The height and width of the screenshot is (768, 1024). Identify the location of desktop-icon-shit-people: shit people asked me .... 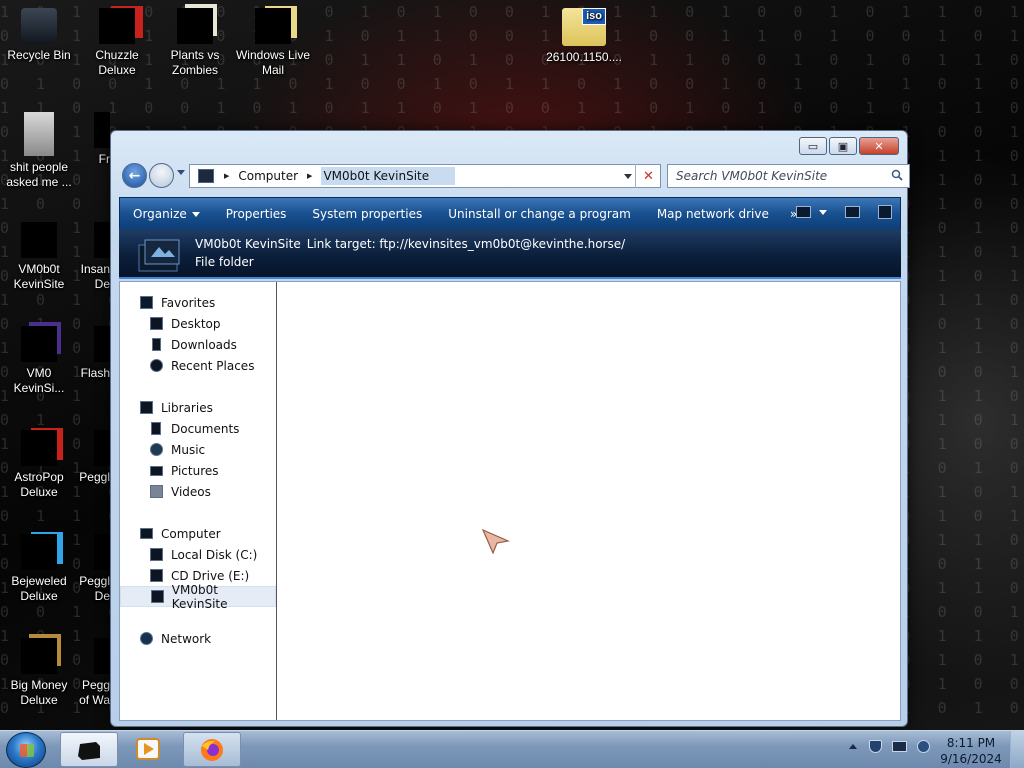
(39, 151).